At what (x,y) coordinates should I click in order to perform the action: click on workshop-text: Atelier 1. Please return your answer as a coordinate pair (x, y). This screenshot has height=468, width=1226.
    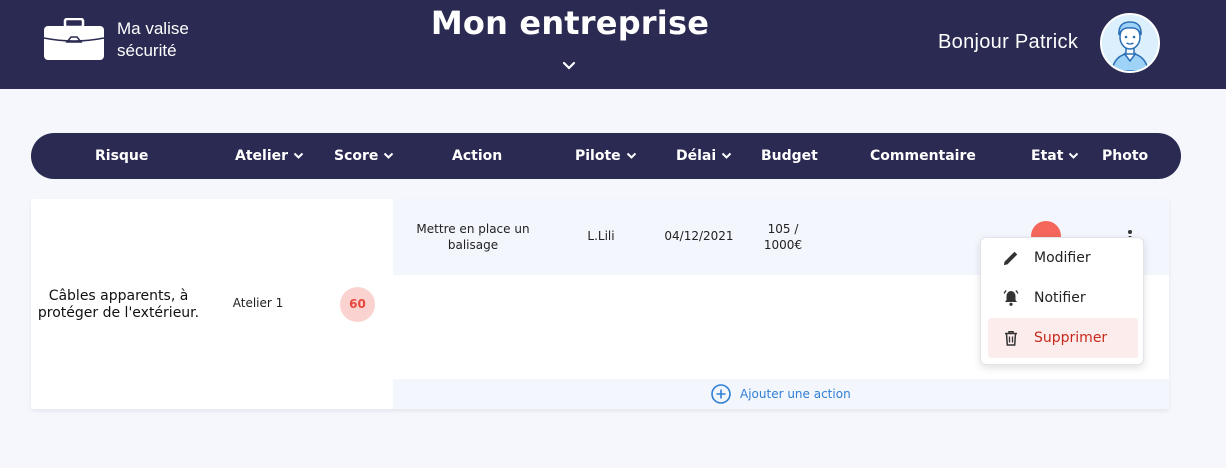
    Looking at the image, I should click on (258, 303).